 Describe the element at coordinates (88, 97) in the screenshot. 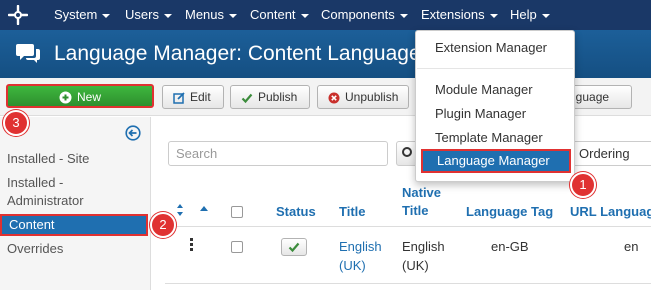

I see `new-button-label: New` at that location.